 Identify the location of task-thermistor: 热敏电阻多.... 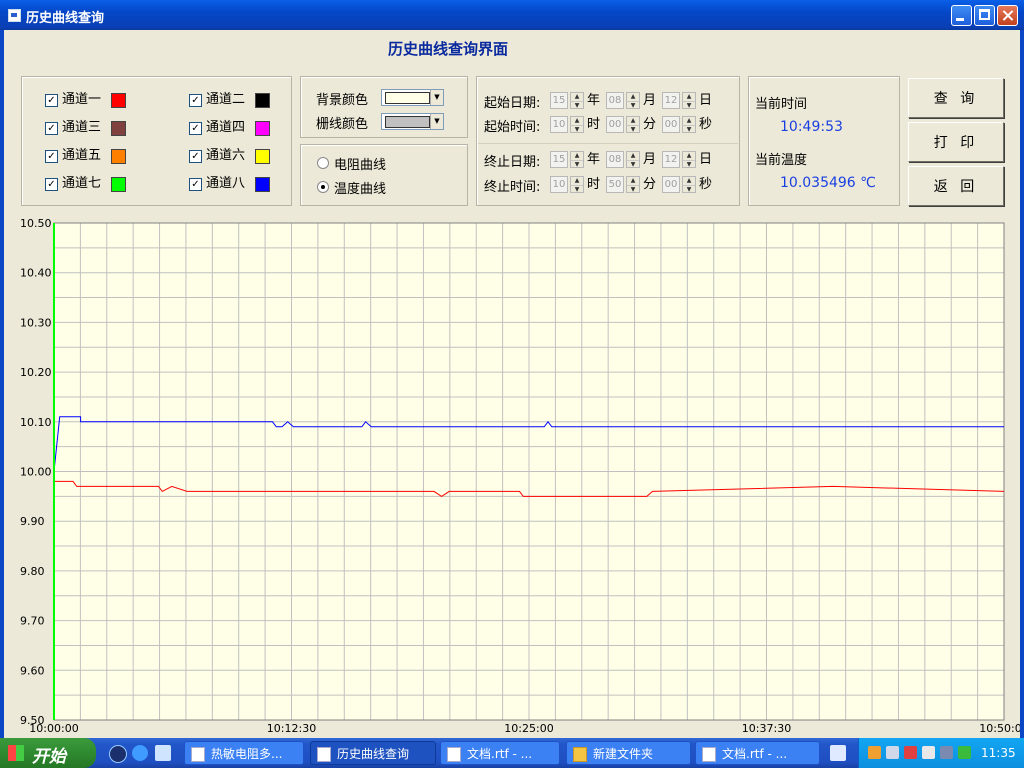
(244, 753).